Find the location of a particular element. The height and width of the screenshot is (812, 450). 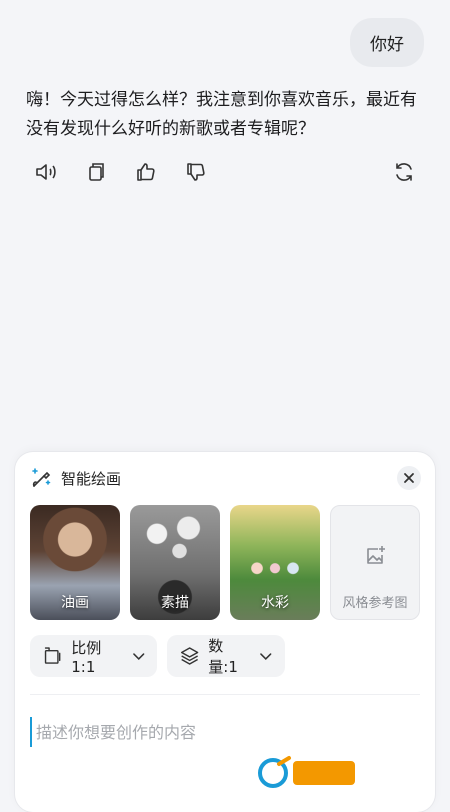

site-watermark-logo is located at coordinates (342, 773).